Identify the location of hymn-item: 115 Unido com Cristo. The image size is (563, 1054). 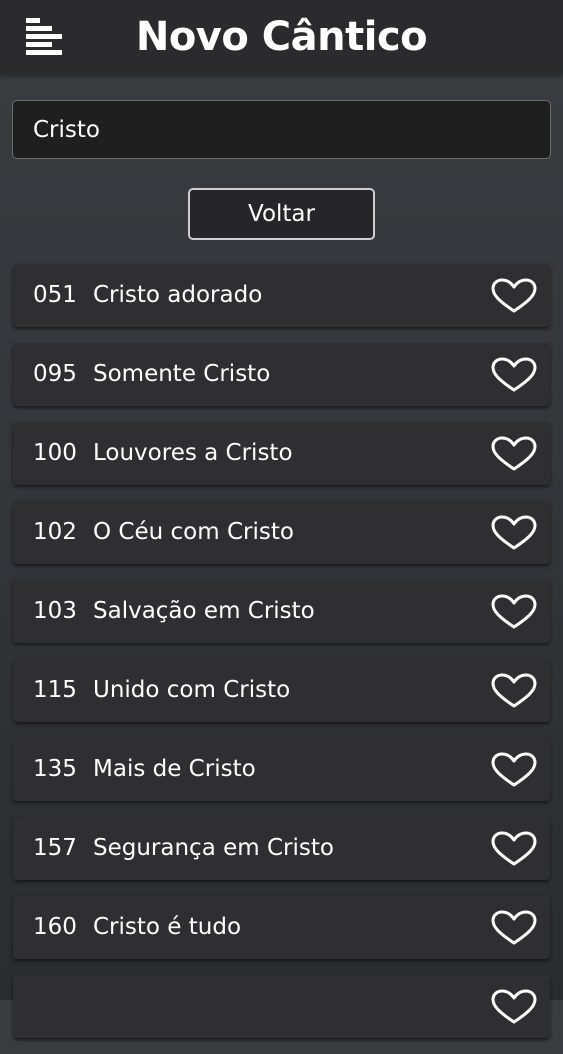
(281, 690).